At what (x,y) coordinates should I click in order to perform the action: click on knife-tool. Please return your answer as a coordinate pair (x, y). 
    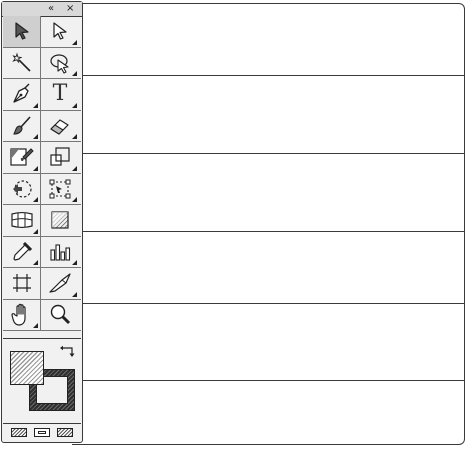
    Looking at the image, I should click on (60, 283).